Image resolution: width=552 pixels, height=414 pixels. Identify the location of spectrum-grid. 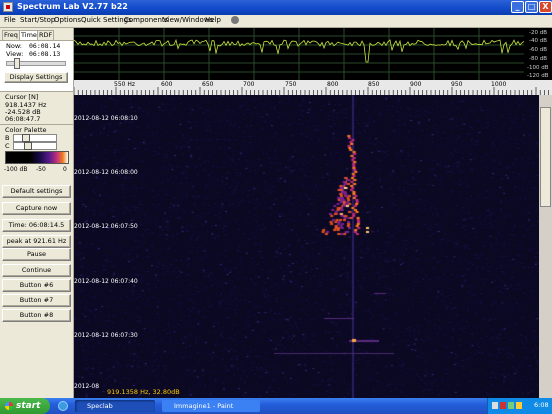
(299, 54).